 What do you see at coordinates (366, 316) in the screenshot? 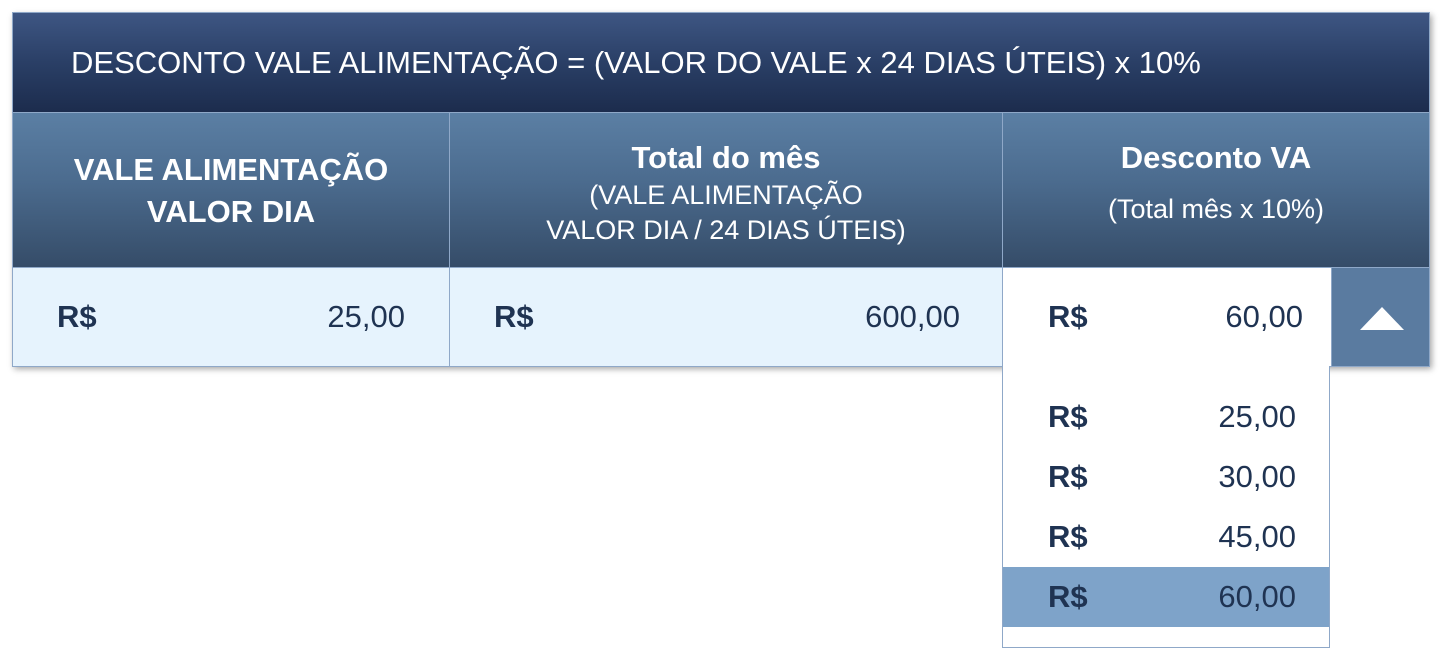
I see `vale-dia-amount: 25,00` at bounding box center [366, 316].